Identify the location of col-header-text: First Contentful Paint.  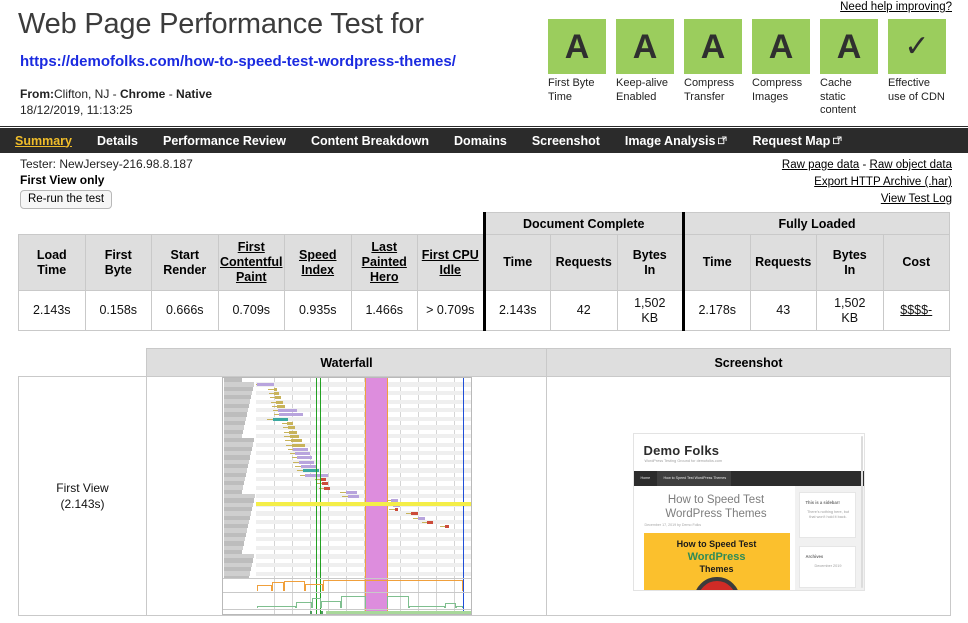
(251, 262).